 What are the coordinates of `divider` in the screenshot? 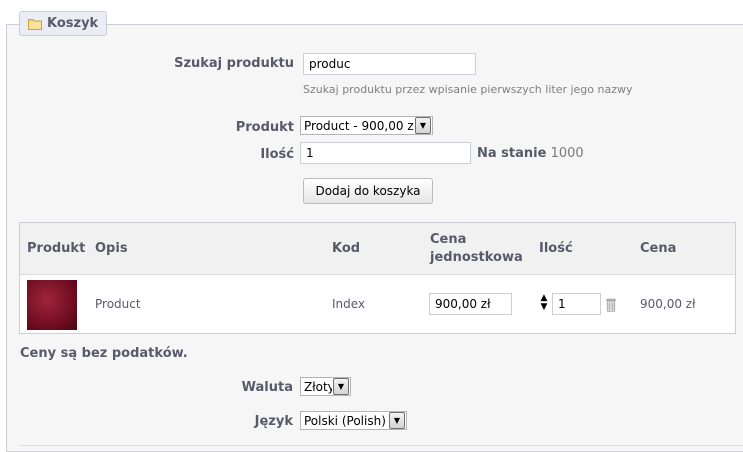 It's located at (381, 445).